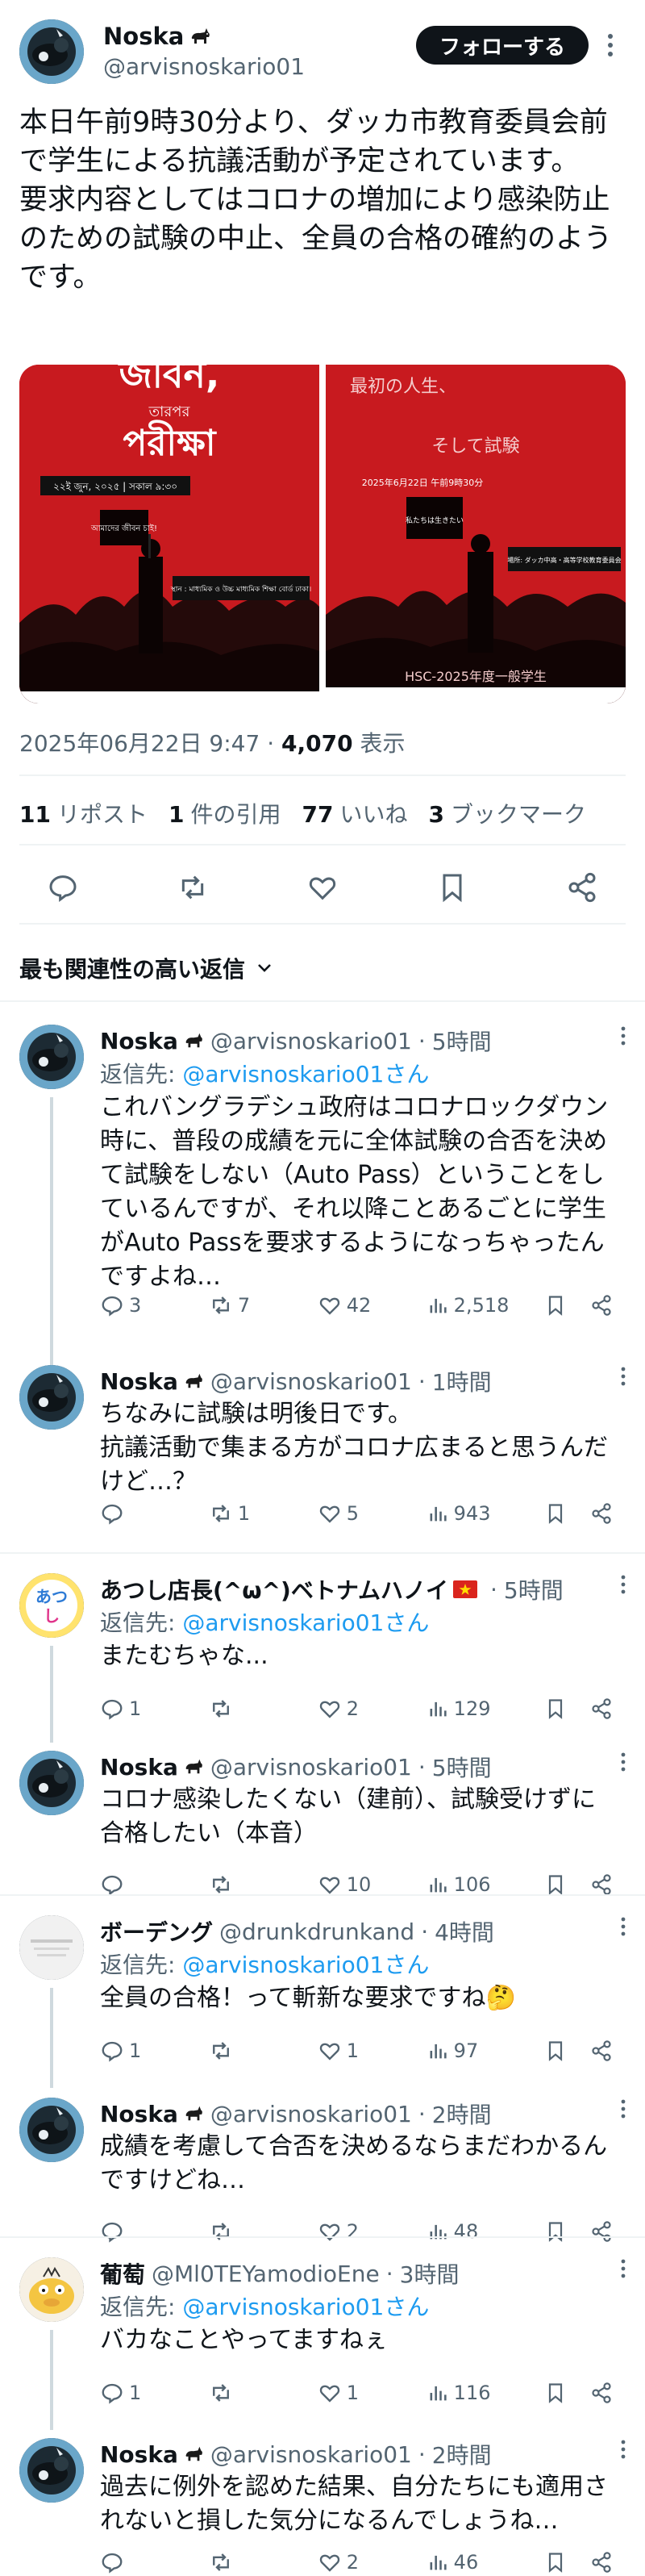 The height and width of the screenshot is (2576, 645). What do you see at coordinates (372, 1305) in the screenshot?
I see `reply-like-button: 42` at bounding box center [372, 1305].